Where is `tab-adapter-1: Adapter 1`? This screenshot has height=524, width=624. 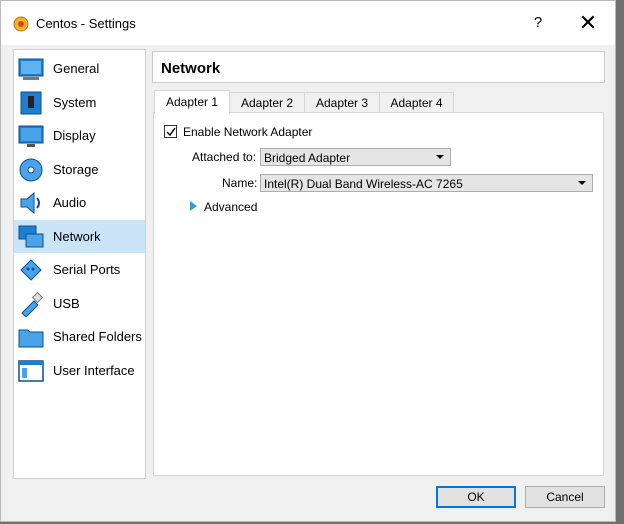 tab-adapter-1: Adapter 1 is located at coordinates (192, 102).